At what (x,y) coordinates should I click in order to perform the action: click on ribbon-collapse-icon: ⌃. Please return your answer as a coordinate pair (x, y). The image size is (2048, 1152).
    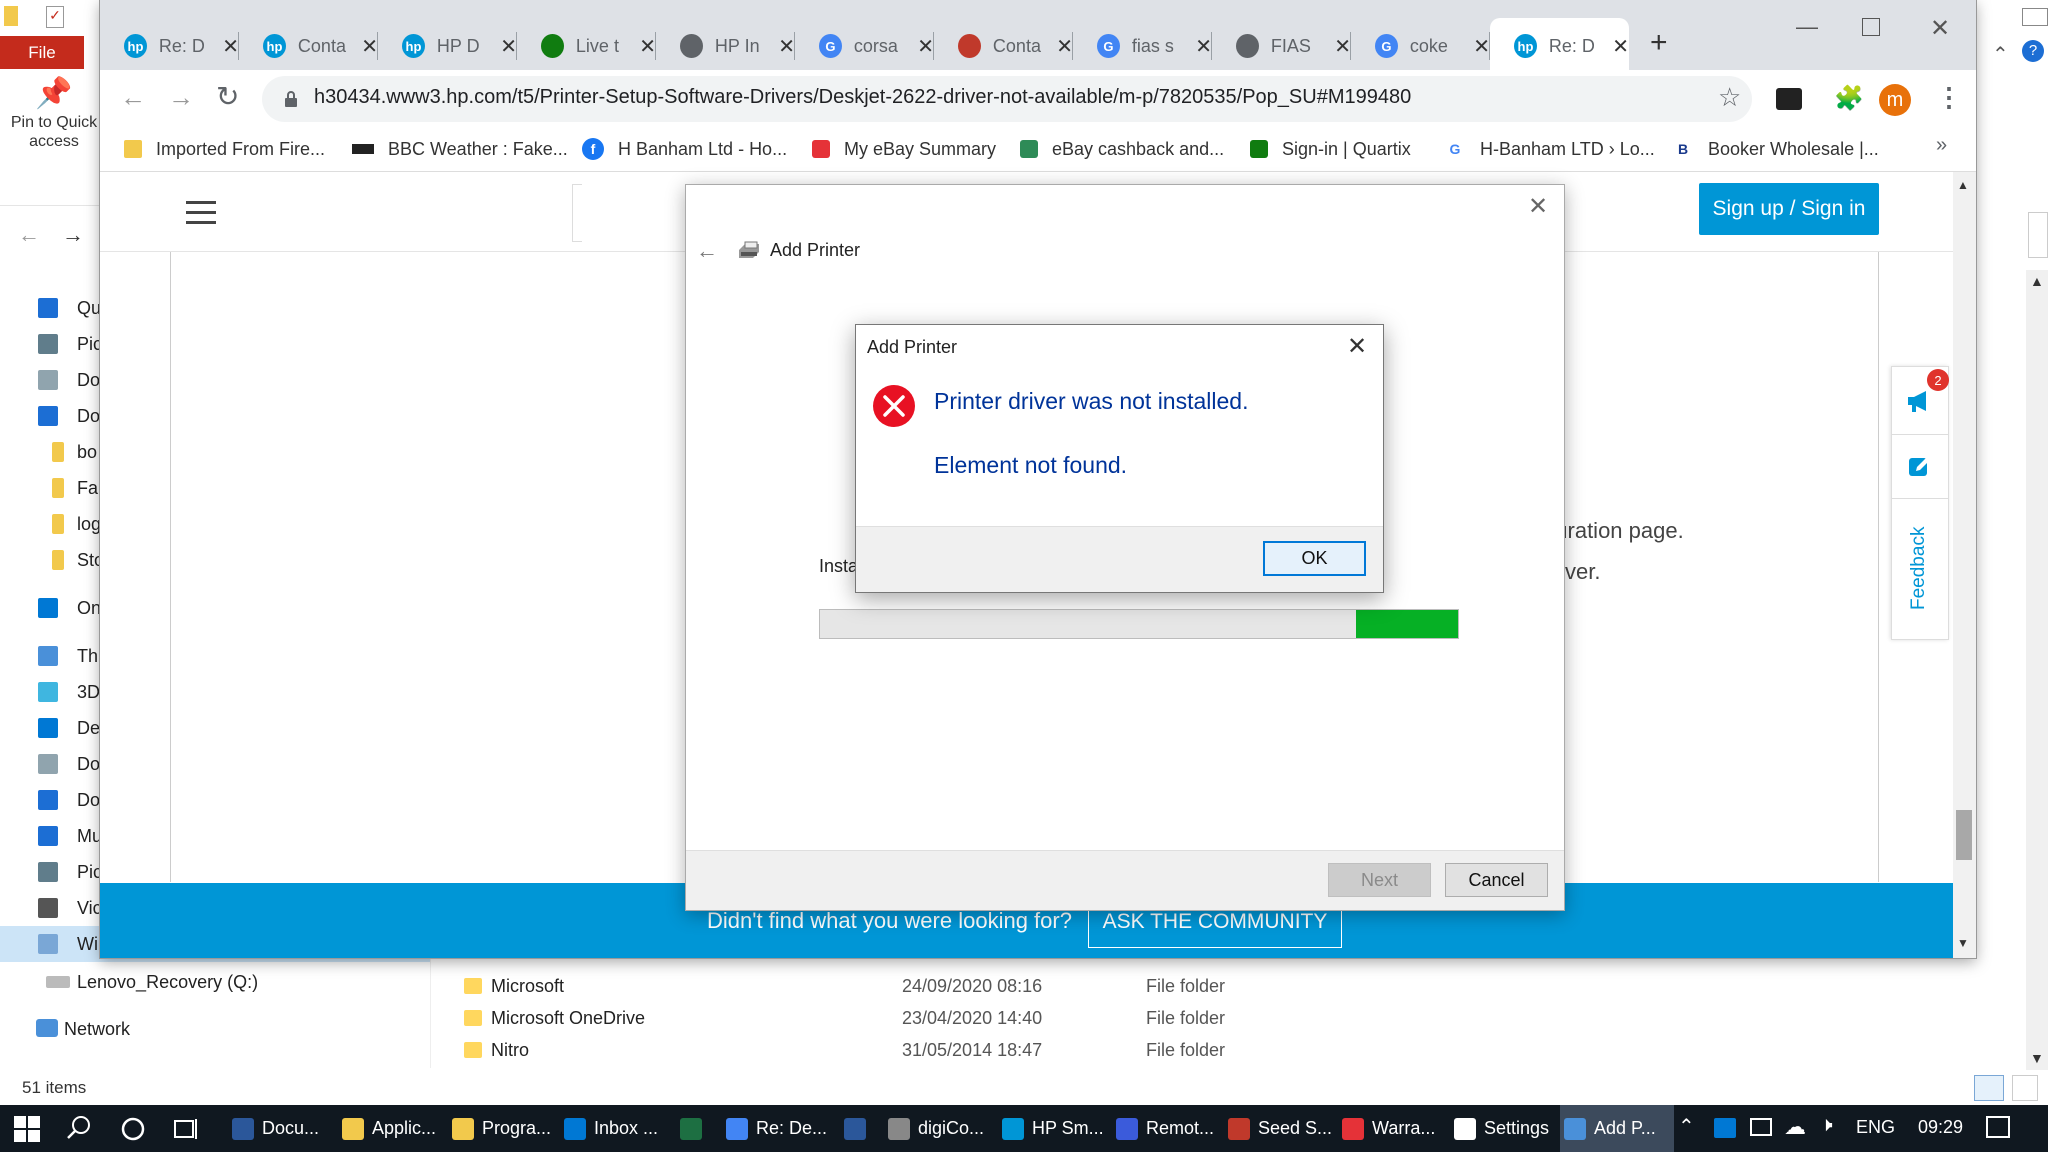
    Looking at the image, I should click on (2000, 54).